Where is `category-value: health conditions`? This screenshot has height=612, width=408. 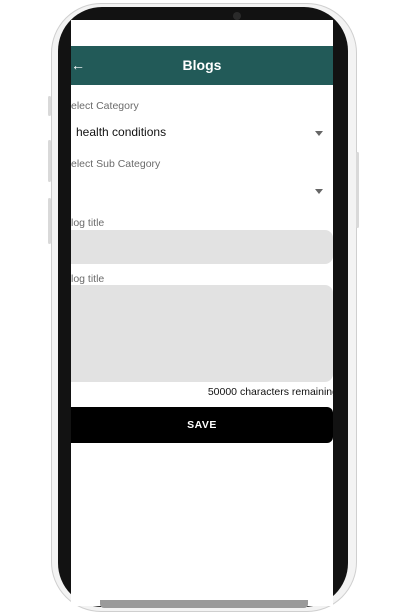
category-value: health conditions is located at coordinates (121, 132).